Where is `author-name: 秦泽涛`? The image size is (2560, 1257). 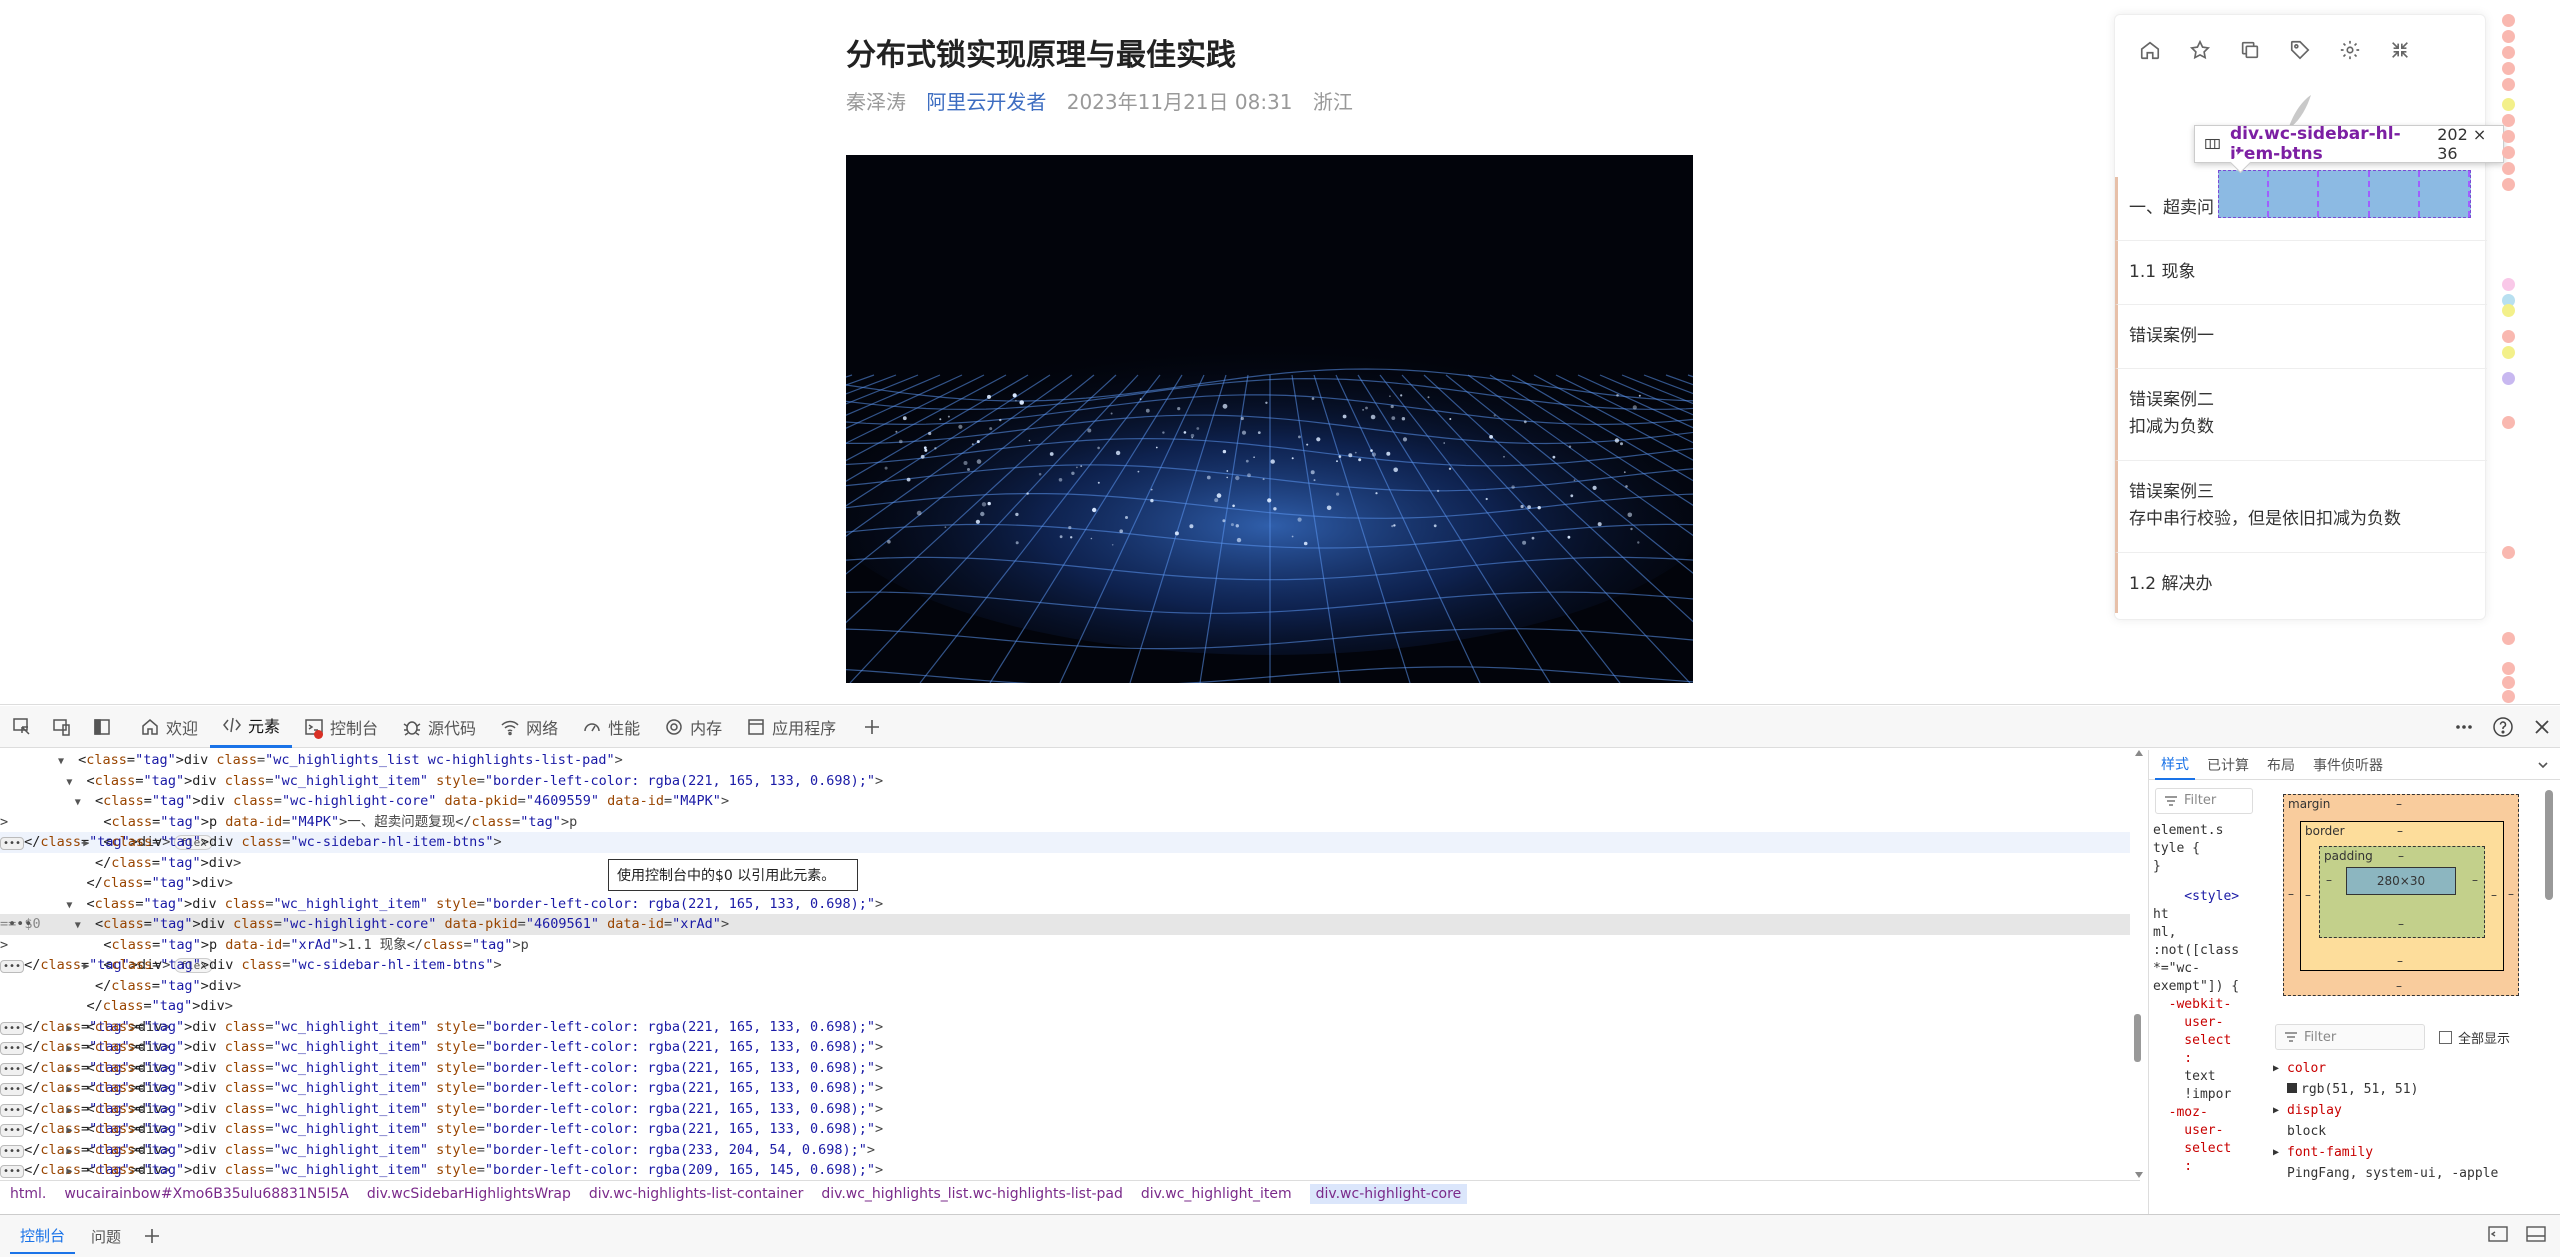 author-name: 秦泽涛 is located at coordinates (876, 102).